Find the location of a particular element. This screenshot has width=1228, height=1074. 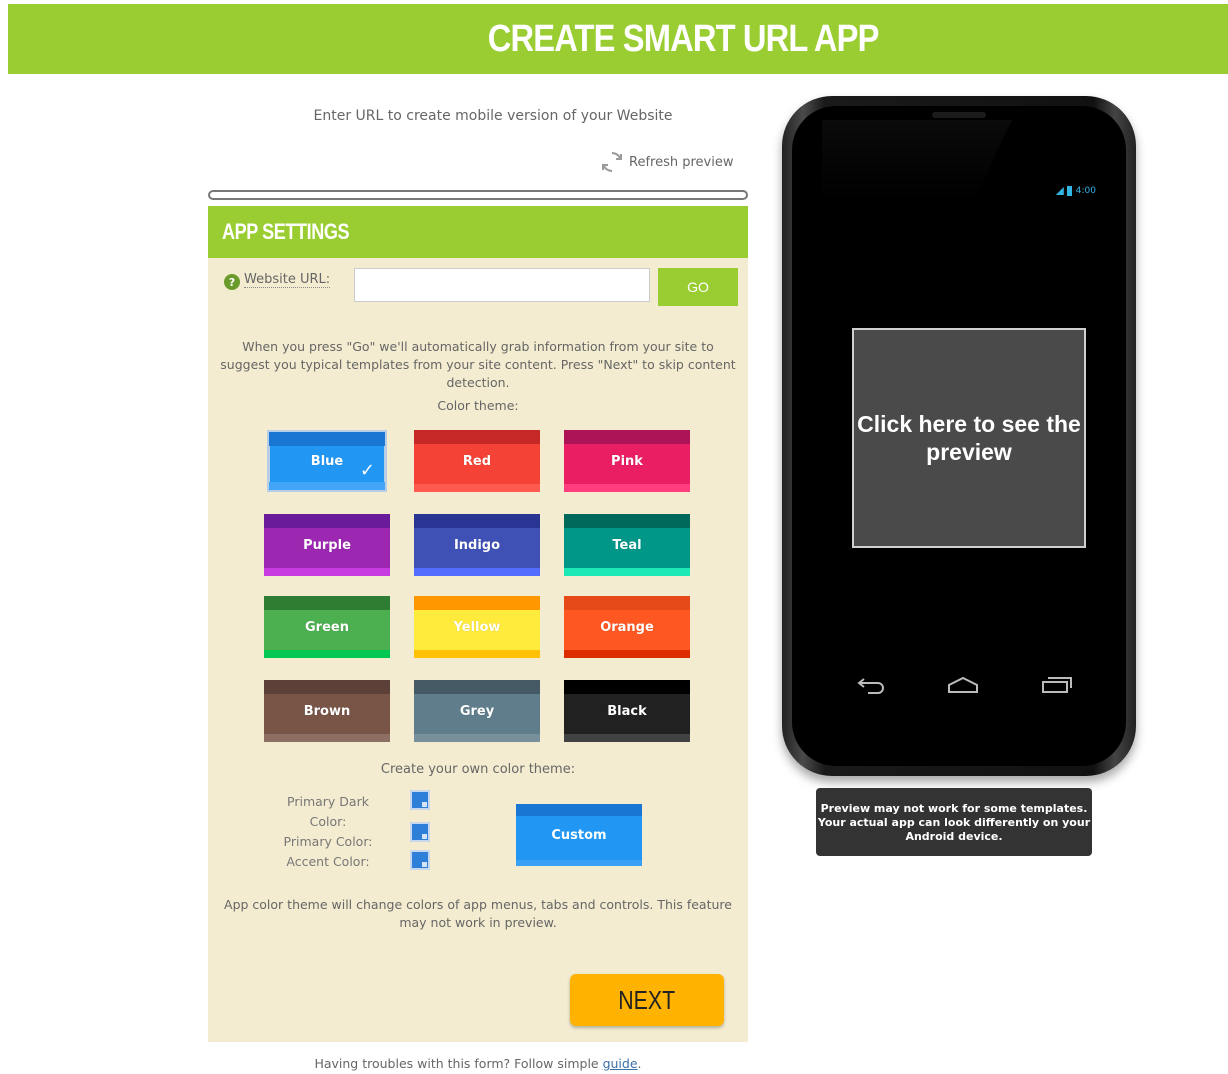

theme-swatch-grey: Grey is located at coordinates (477, 711).